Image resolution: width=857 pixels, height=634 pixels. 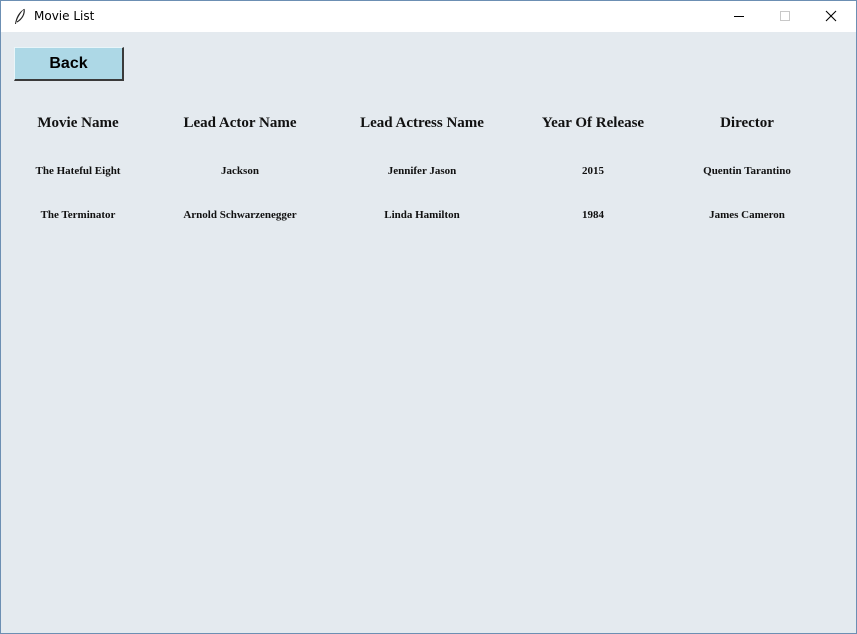 I want to click on minimize-button, so click(x=739, y=16).